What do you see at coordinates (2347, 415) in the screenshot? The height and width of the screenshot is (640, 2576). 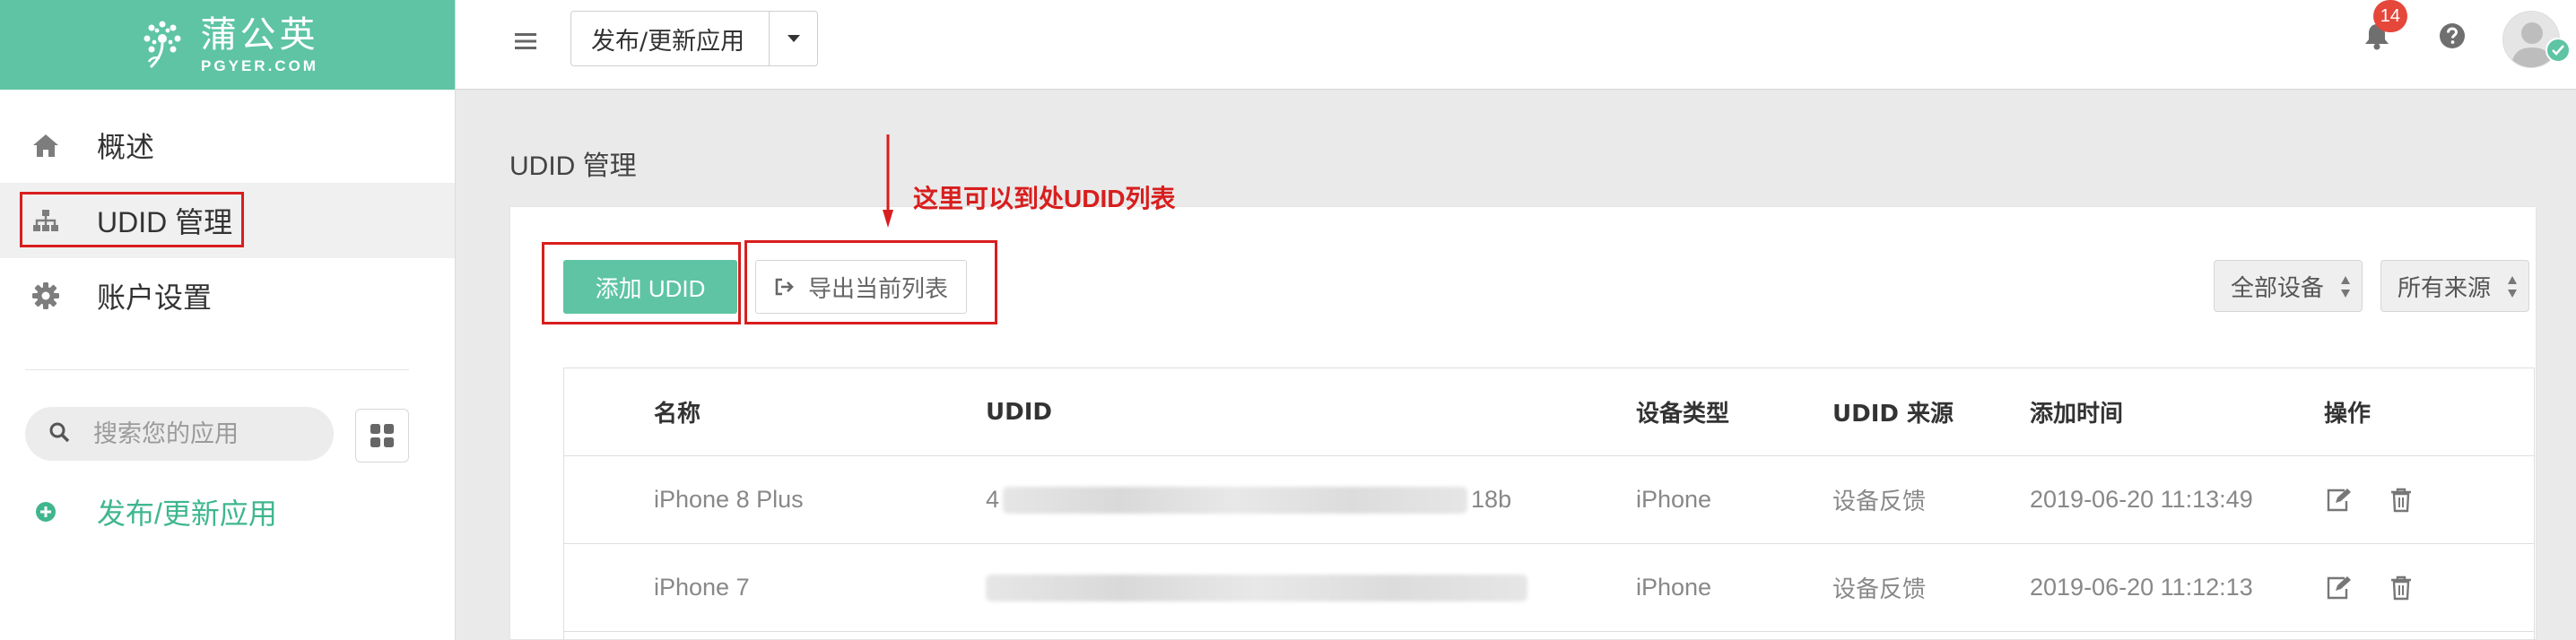 I see `header-actions: 操作` at bounding box center [2347, 415].